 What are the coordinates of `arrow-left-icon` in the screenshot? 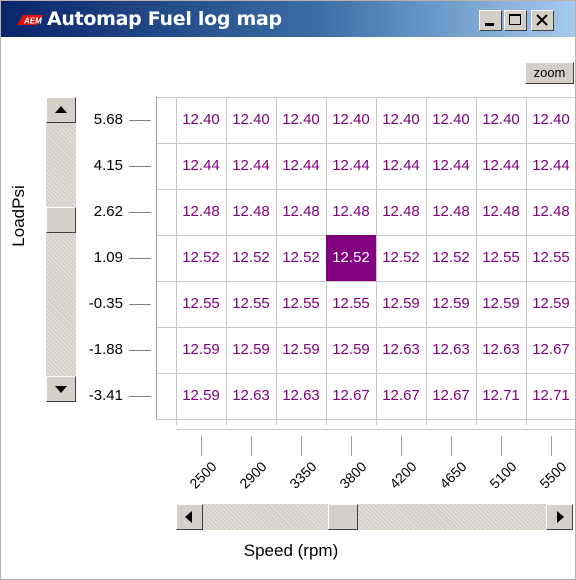 It's located at (188, 517).